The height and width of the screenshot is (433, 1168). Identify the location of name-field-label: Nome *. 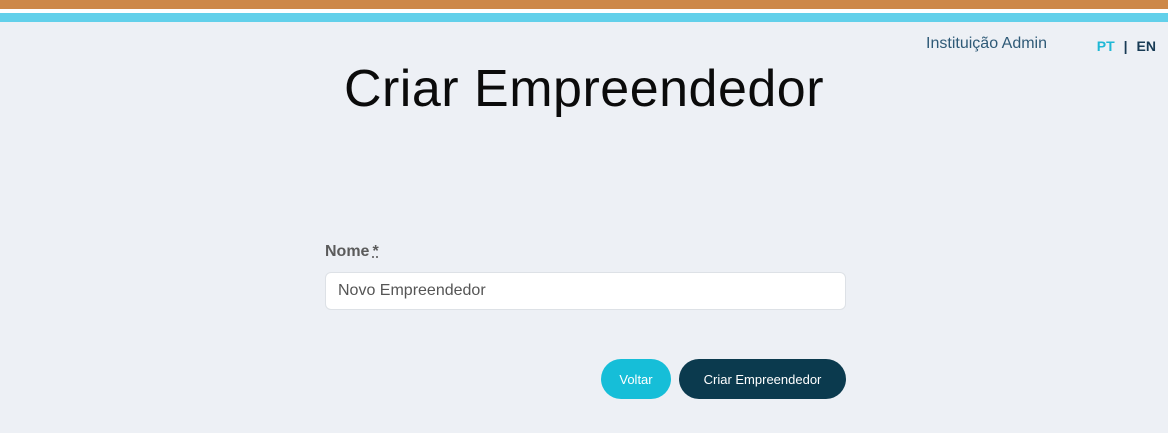
(585, 252).